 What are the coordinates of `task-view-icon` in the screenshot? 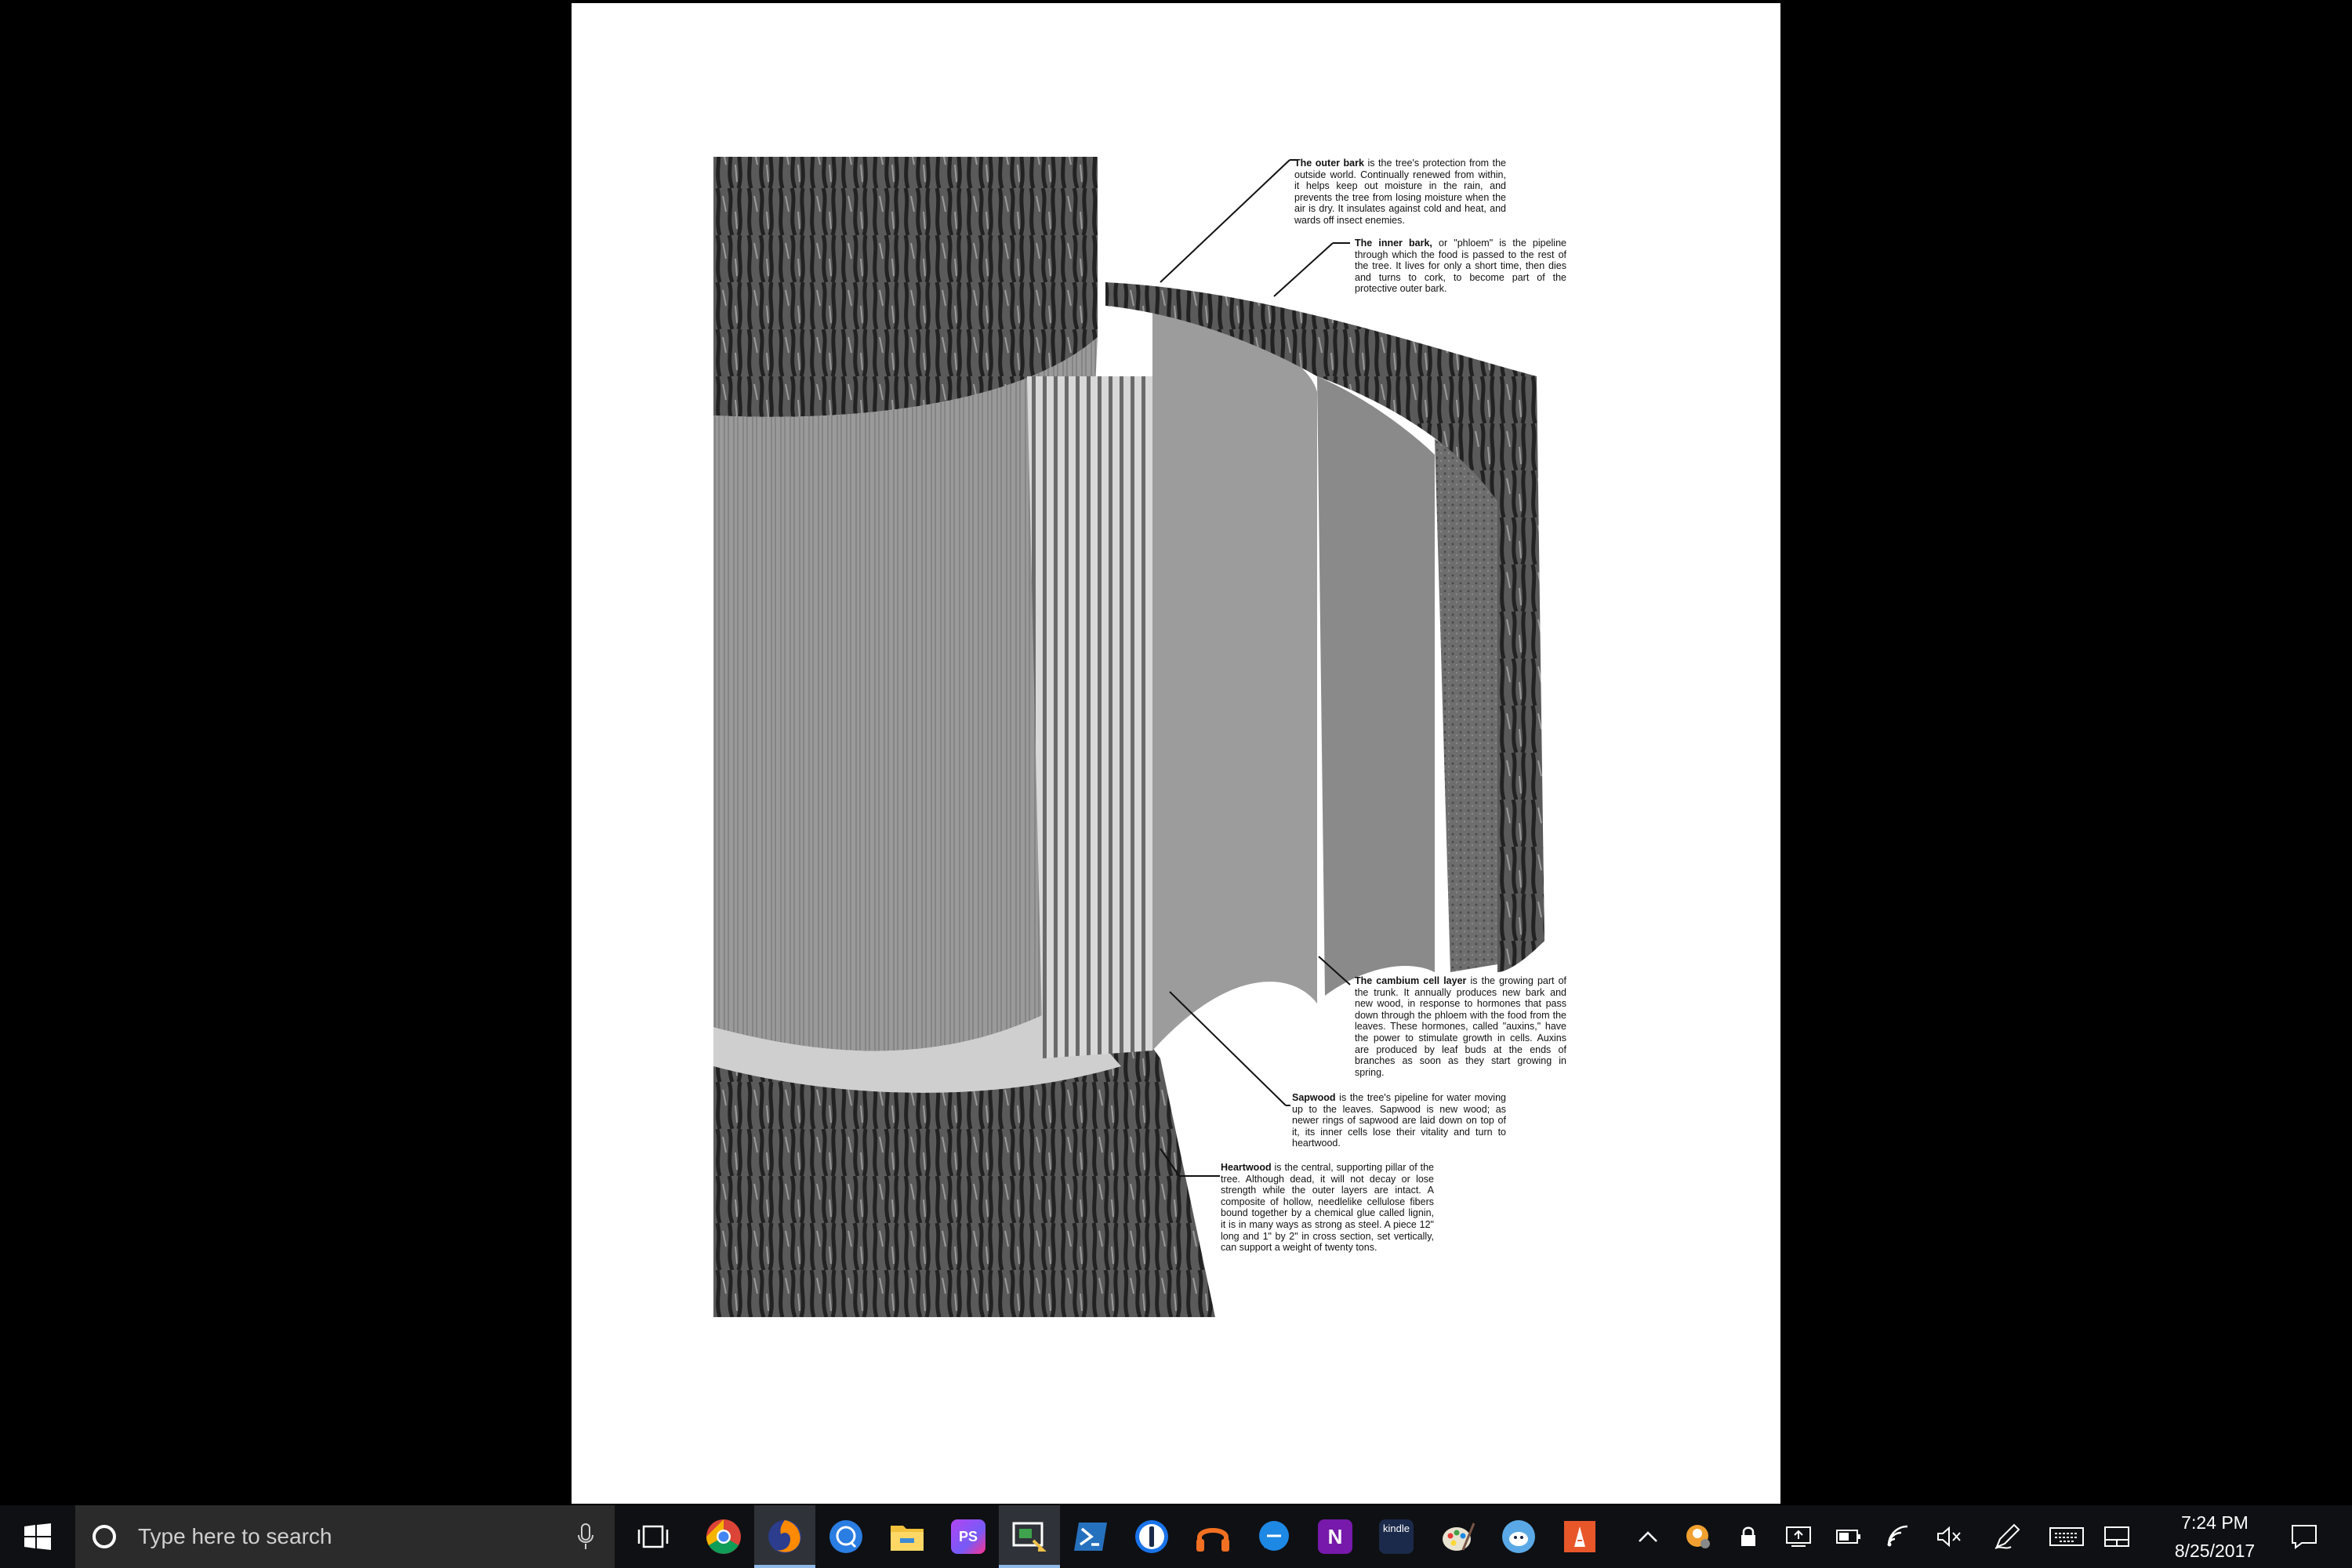 It's located at (653, 1536).